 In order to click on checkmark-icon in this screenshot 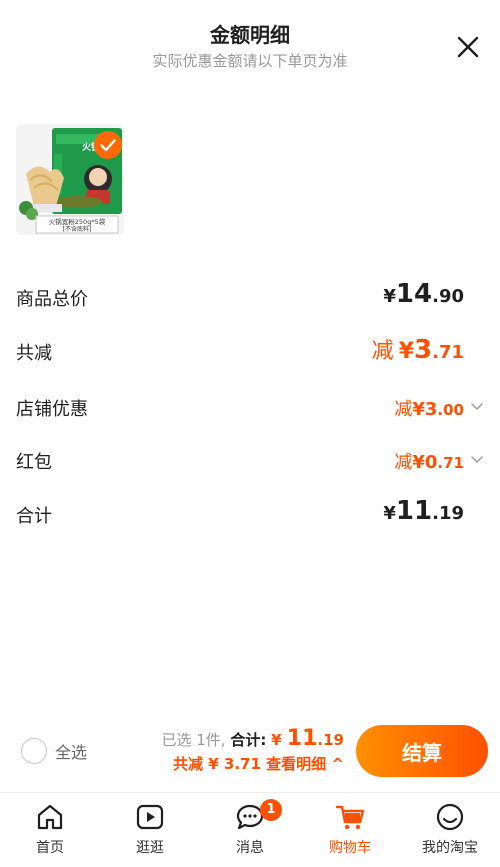, I will do `click(108, 145)`.